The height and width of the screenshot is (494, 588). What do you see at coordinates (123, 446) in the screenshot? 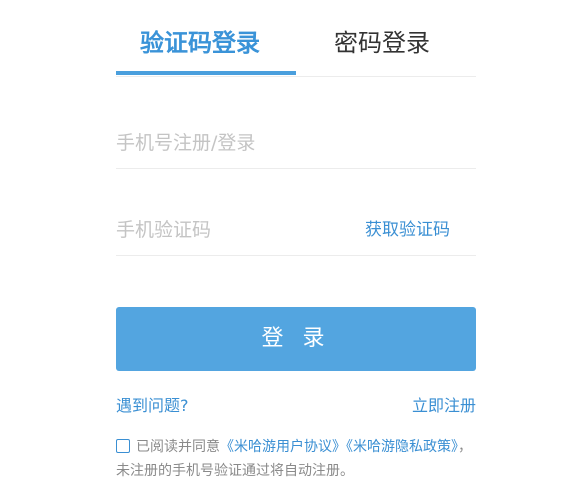
I see `agree-checkbox` at bounding box center [123, 446].